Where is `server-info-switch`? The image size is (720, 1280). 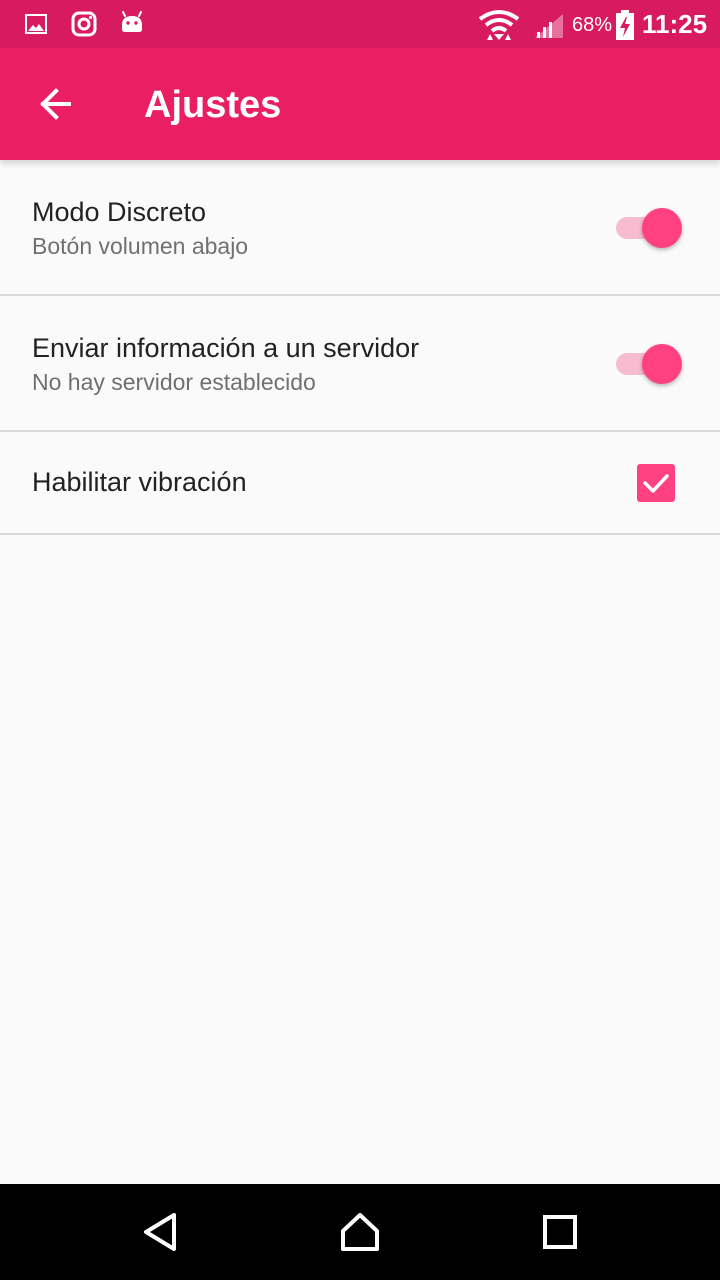 server-info-switch is located at coordinates (649, 364).